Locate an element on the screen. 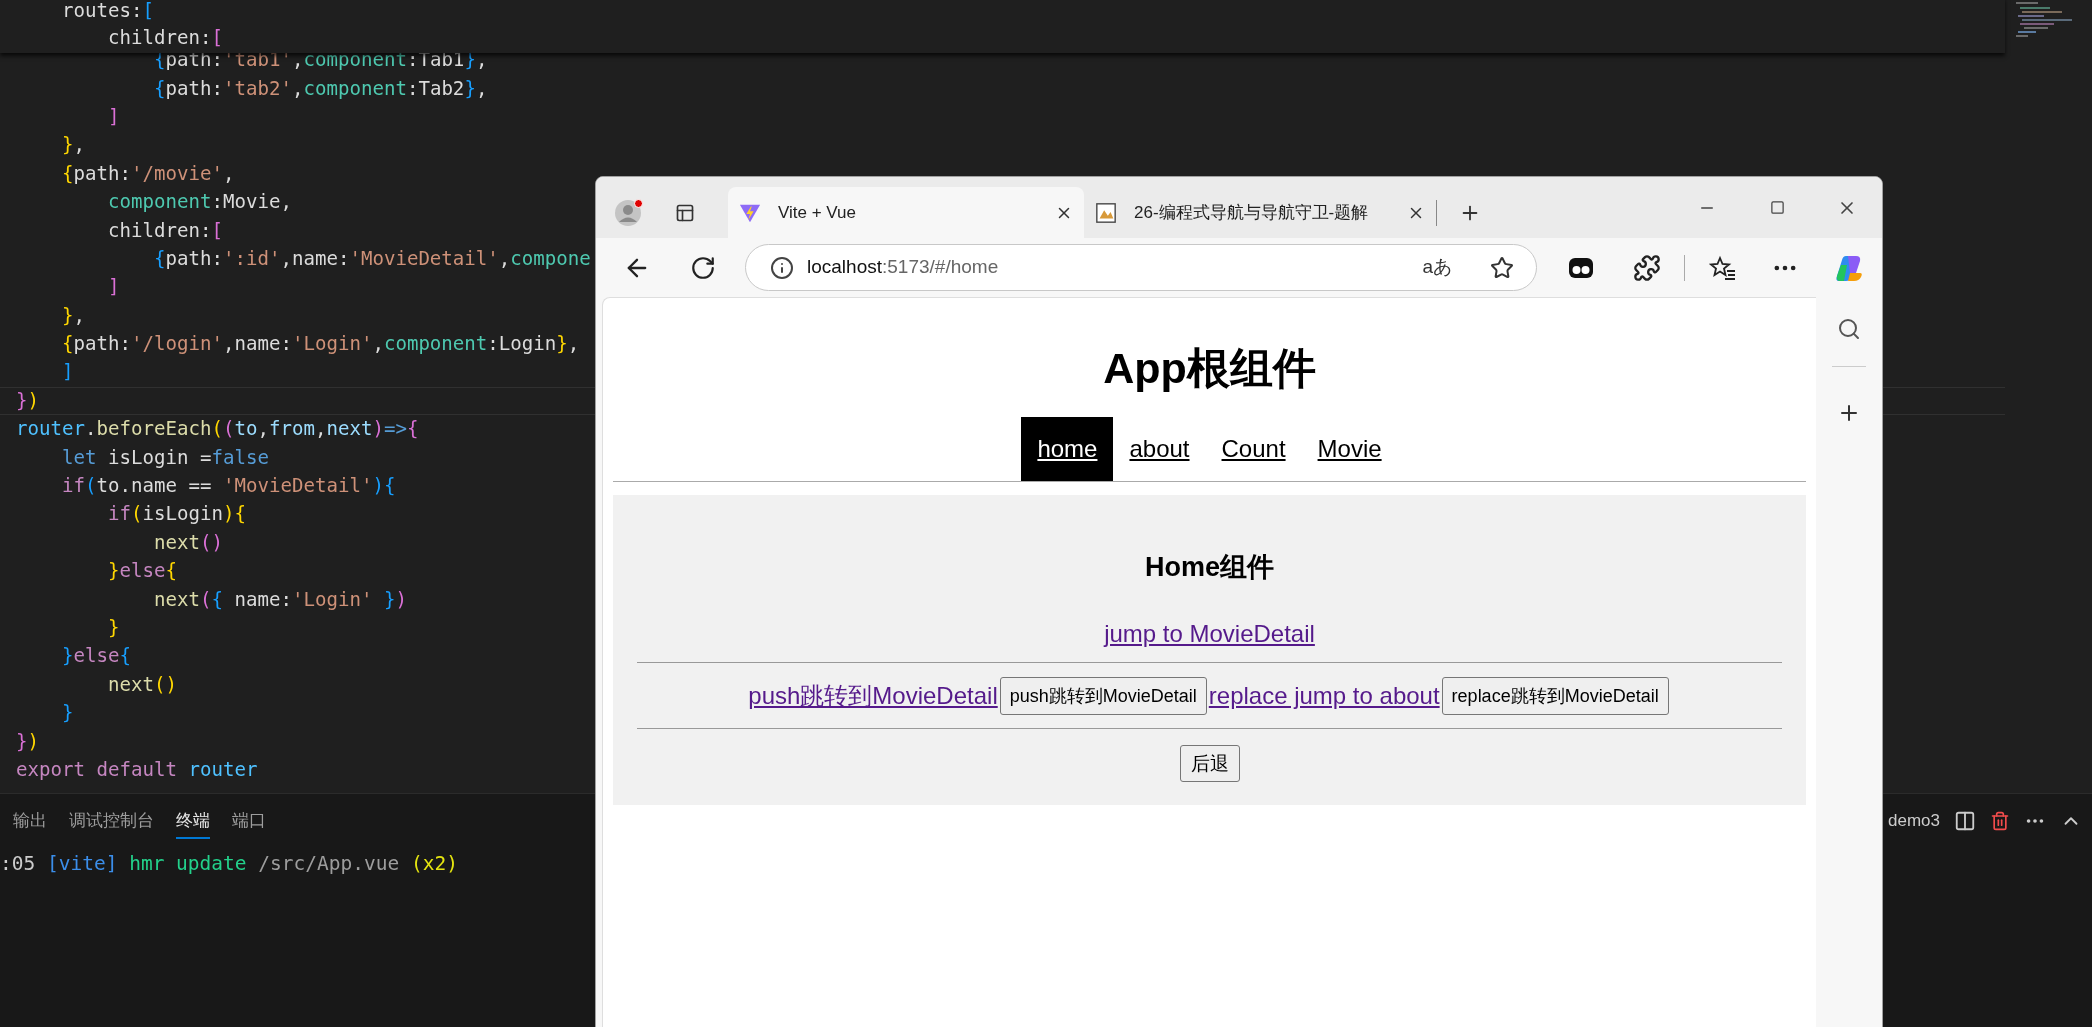 Image resolution: width=2092 pixels, height=1027 pixels. code-line: let isLogin =false is located at coordinates (164, 457).